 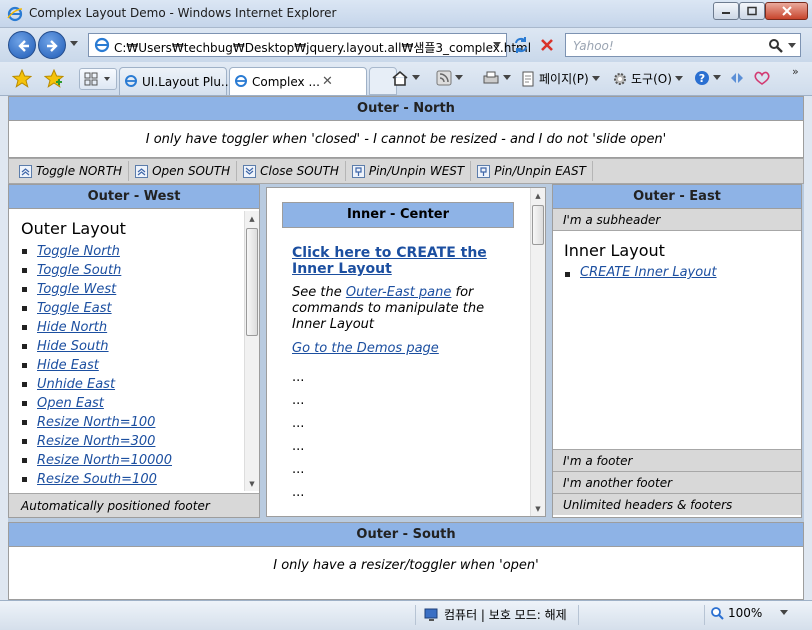 I want to click on home-button, so click(x=405, y=78).